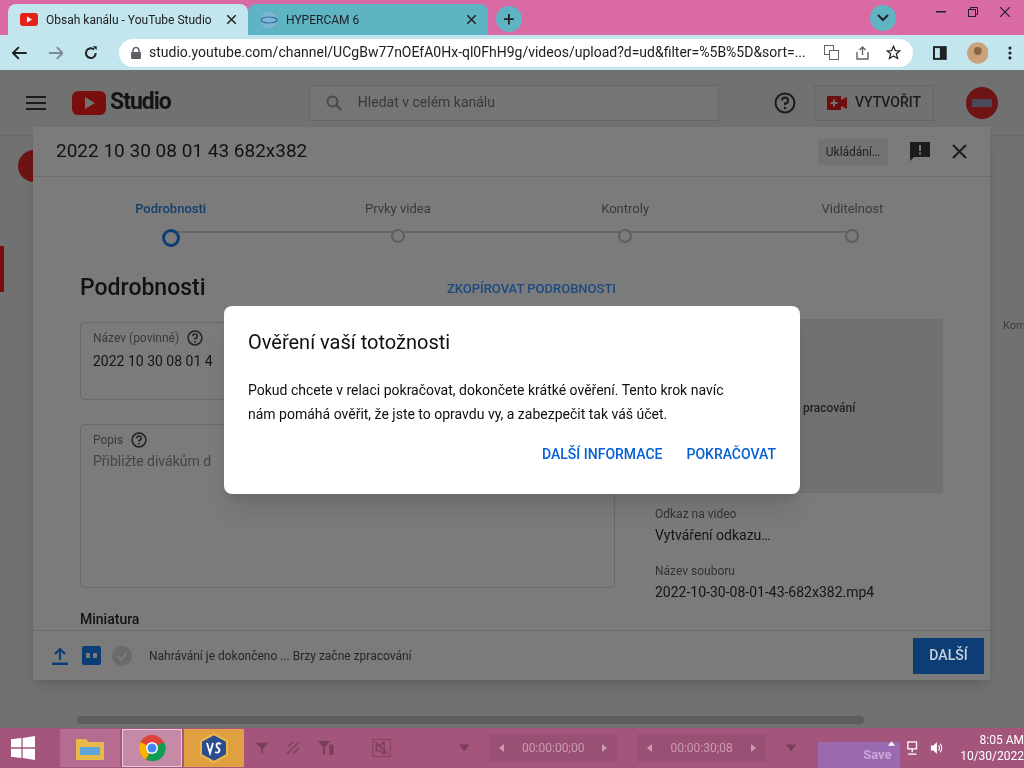  I want to click on reload-icon, so click(91, 52).